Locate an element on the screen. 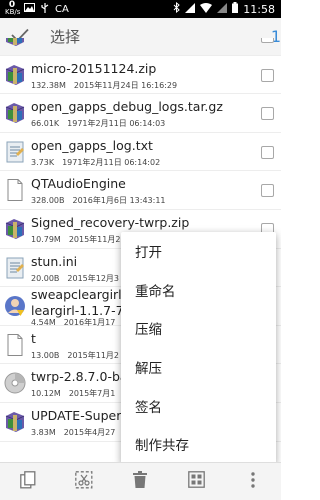 The width and height of the screenshot is (320, 500). file-meta: 3.73K 1971年2月11日 06:14:02 is located at coordinates (95, 162).